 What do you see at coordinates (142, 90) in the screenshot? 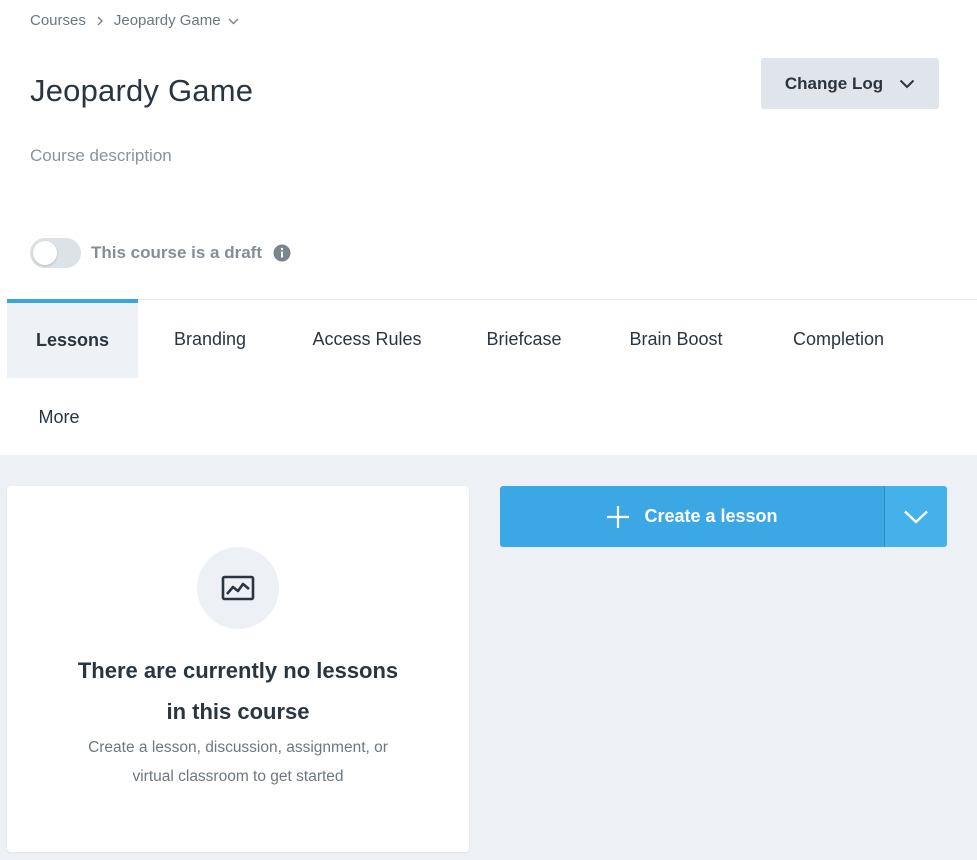
I see `page-title: Jeopardy Game` at bounding box center [142, 90].